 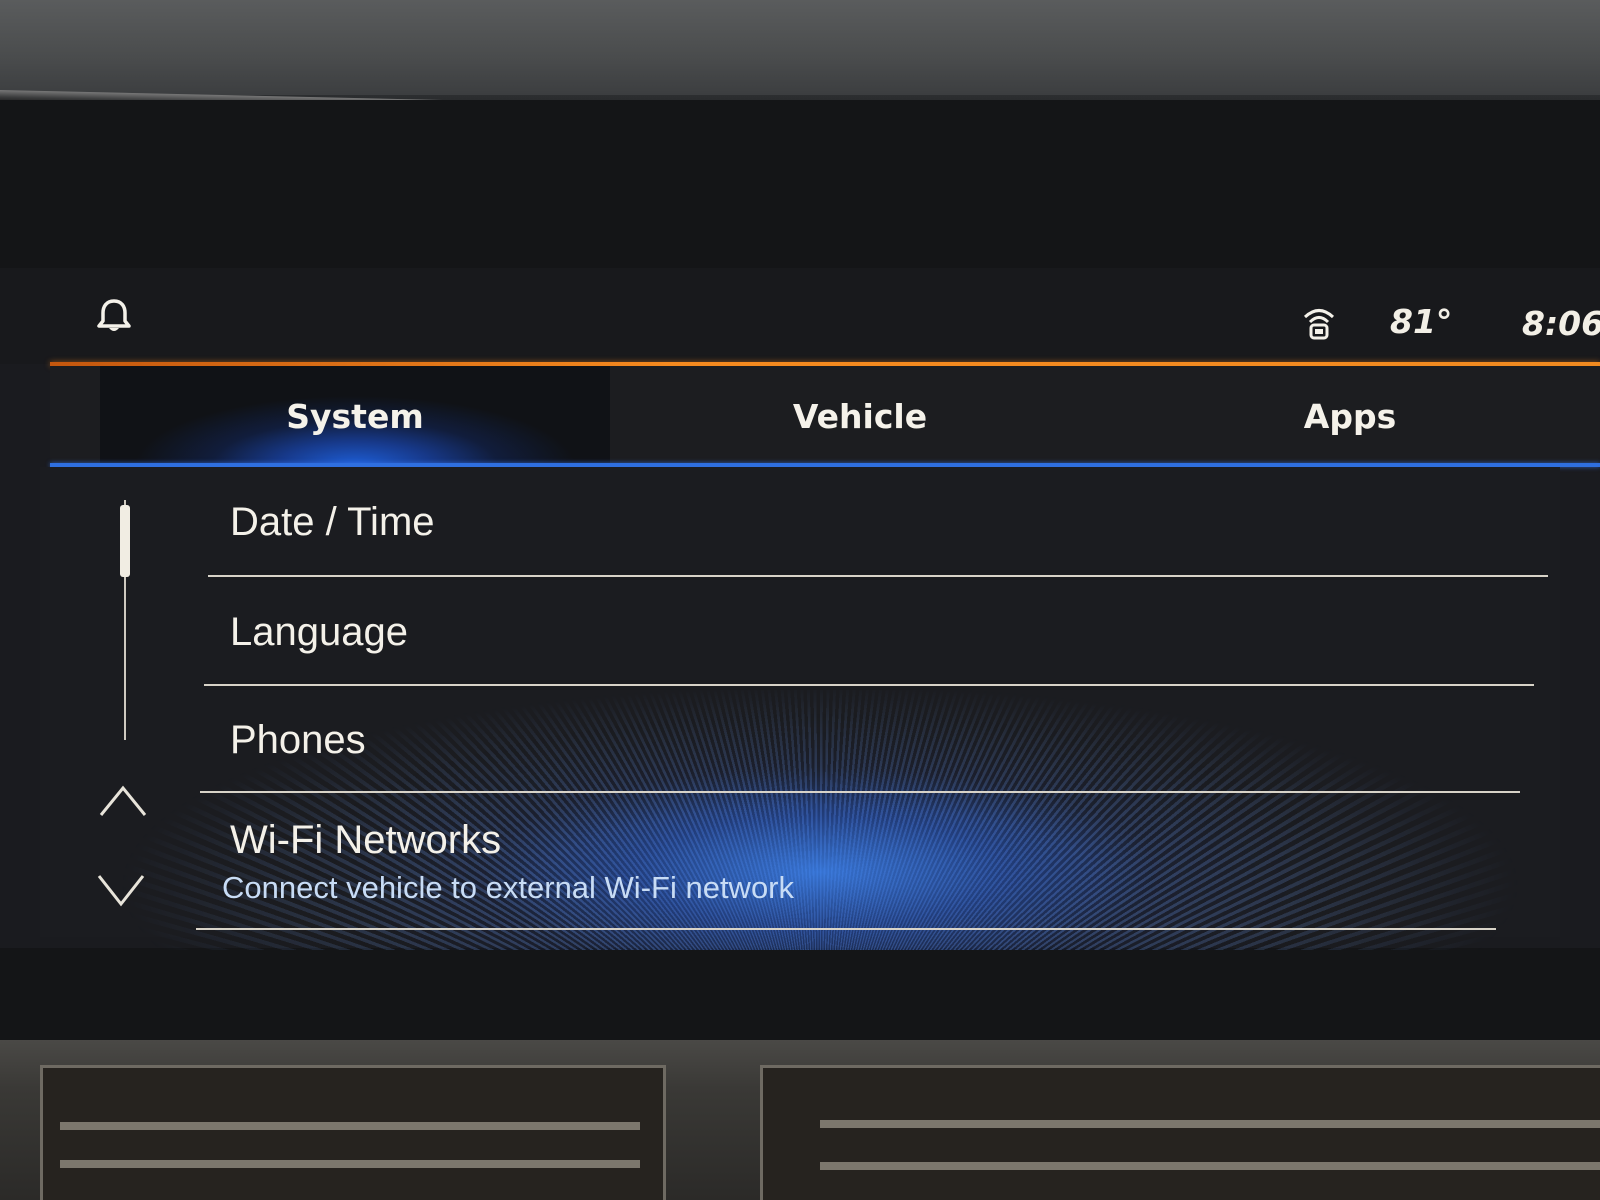 I want to click on list-item-phones: Phones, so click(x=870, y=740).